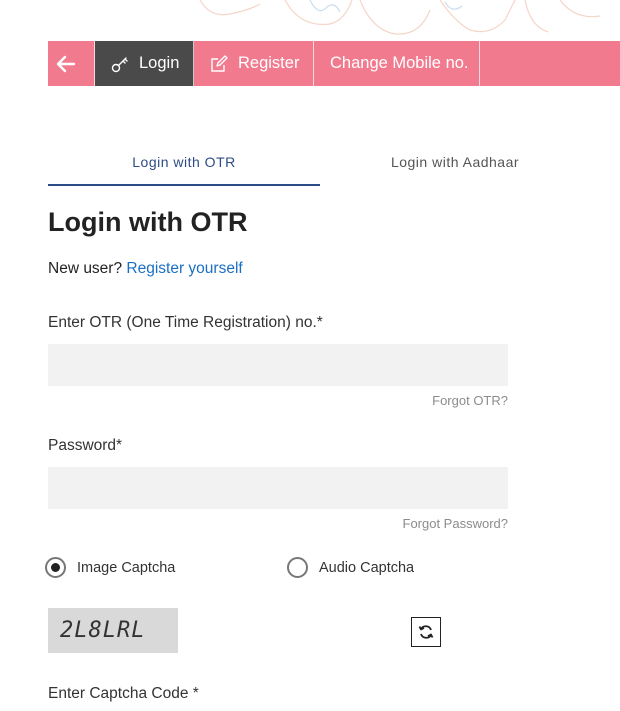 The image size is (620, 711). Describe the element at coordinates (184, 163) in the screenshot. I see `tab-login-otr: Login with OTR` at that location.